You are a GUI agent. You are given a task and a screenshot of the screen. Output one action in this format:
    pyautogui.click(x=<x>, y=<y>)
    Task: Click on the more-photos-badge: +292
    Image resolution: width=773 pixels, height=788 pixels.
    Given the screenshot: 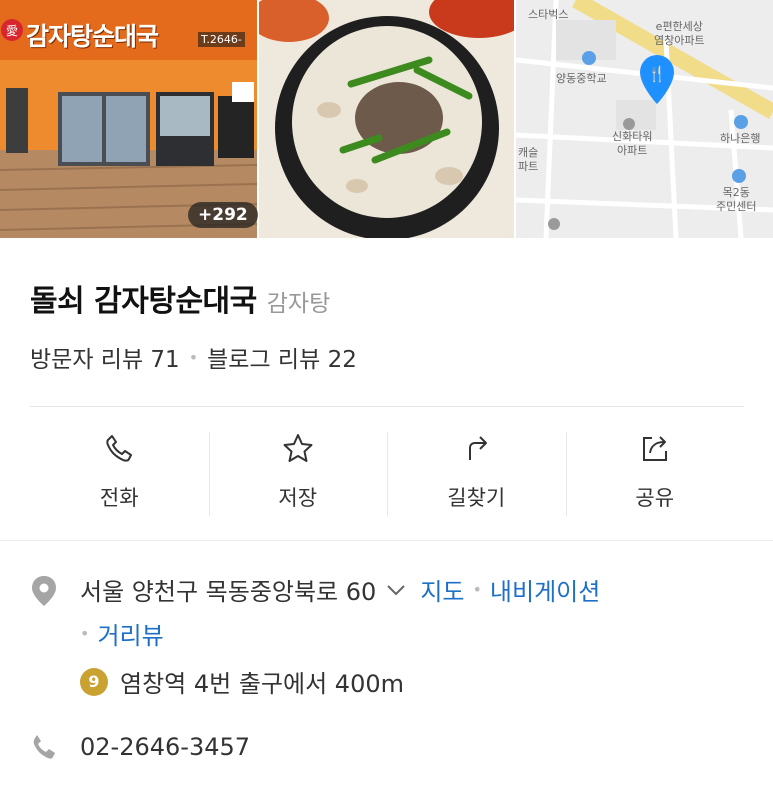 What is the action you would take?
    pyautogui.click(x=223, y=215)
    